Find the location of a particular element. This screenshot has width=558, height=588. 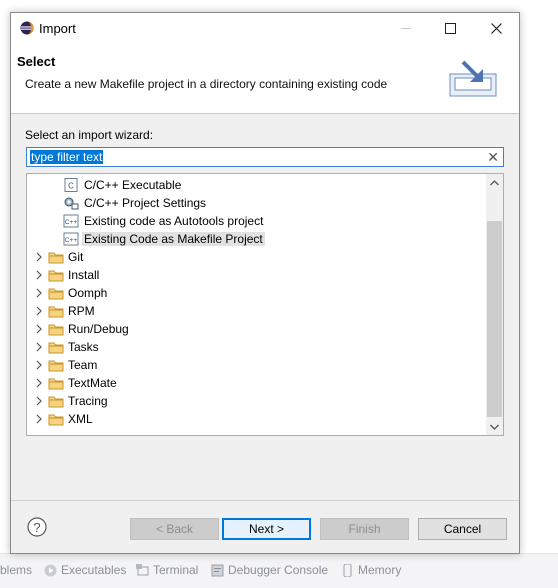

close-icon is located at coordinates (496, 28).